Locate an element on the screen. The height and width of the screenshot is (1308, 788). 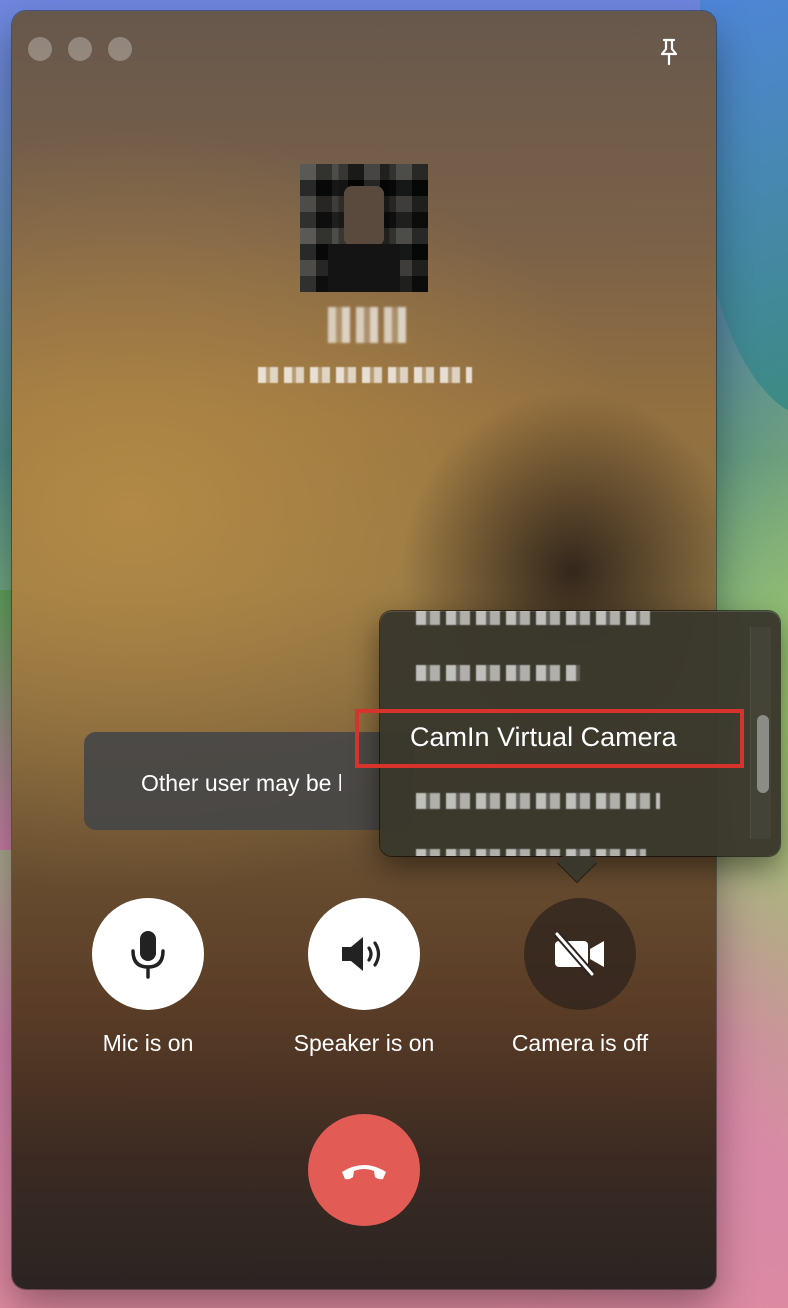
toast-text: Other user may be busy is located at coordinates (241, 783).